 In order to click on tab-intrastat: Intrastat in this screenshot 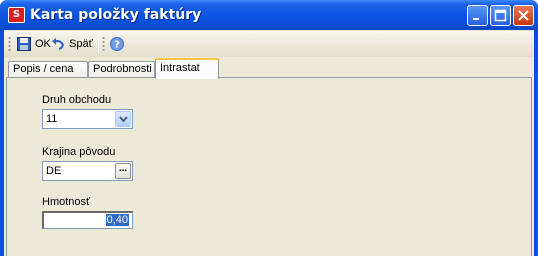, I will do `click(187, 68)`.